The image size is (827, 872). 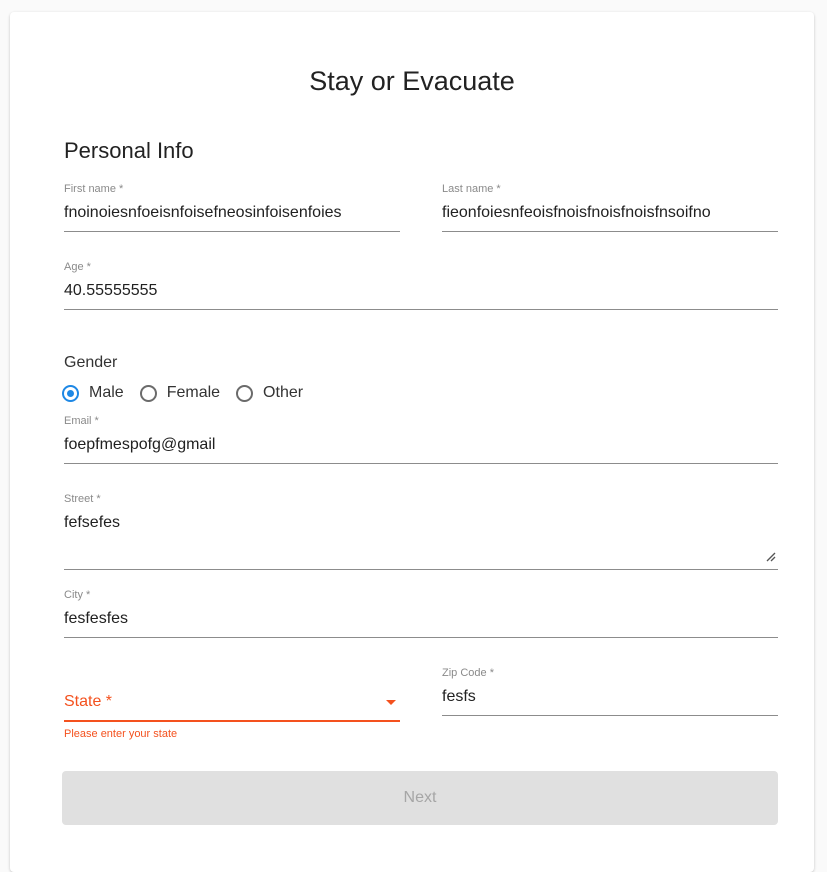 I want to click on zip-code-field: Zip Code * fesfs, so click(x=610, y=691).